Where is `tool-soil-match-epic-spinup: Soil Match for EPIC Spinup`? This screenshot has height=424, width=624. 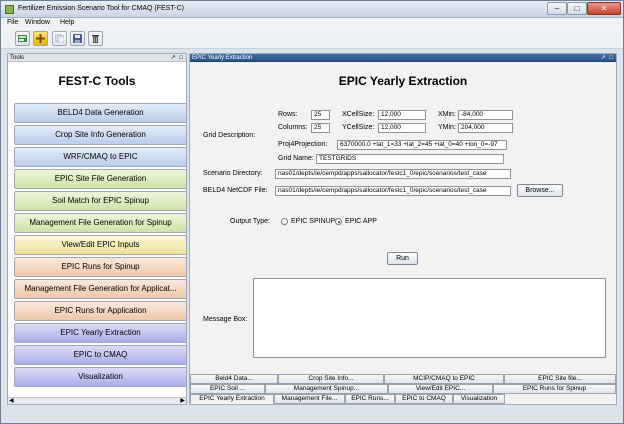
tool-soil-match-epic-spinup: Soil Match for EPIC Spinup is located at coordinates (100, 201).